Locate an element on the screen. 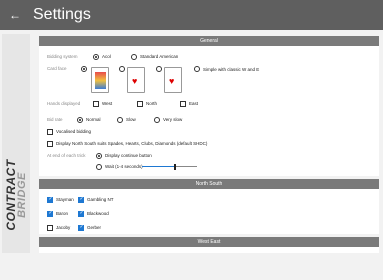 Image resolution: width=383 pixels, height=280 pixels. bidding-system-label: Bidding system is located at coordinates (62, 56).